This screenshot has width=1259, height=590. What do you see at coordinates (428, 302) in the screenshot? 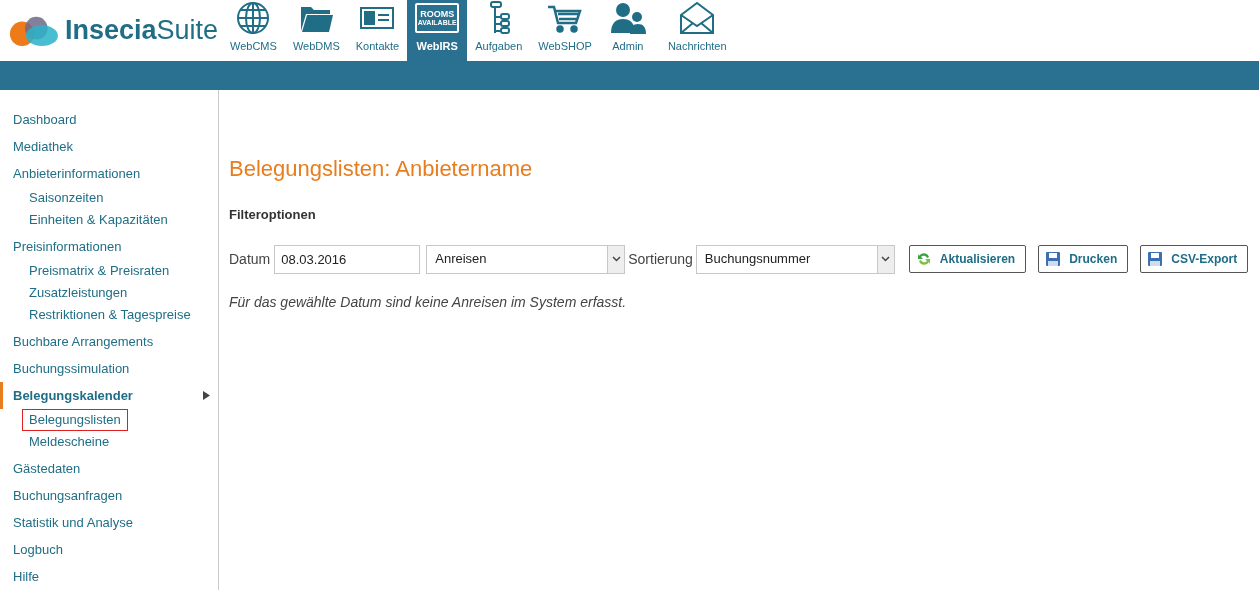
I see `empty-message: Für das gewählte Datum sind keine Anreisen im System erfasst.` at bounding box center [428, 302].